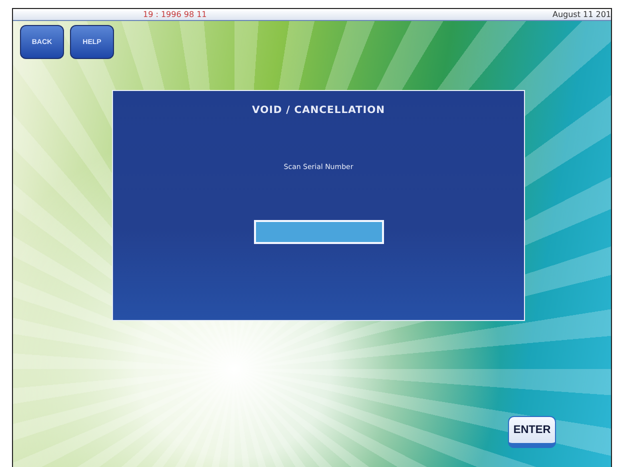 The height and width of the screenshot is (467, 621). What do you see at coordinates (318, 110) in the screenshot?
I see `dialog-title: VOID / CANCELLATION` at bounding box center [318, 110].